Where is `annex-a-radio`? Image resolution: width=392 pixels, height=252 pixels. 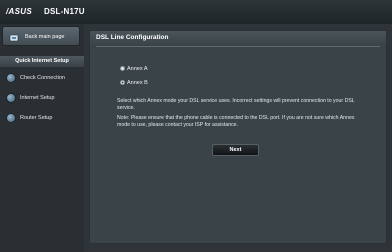 annex-a-radio is located at coordinates (122, 68).